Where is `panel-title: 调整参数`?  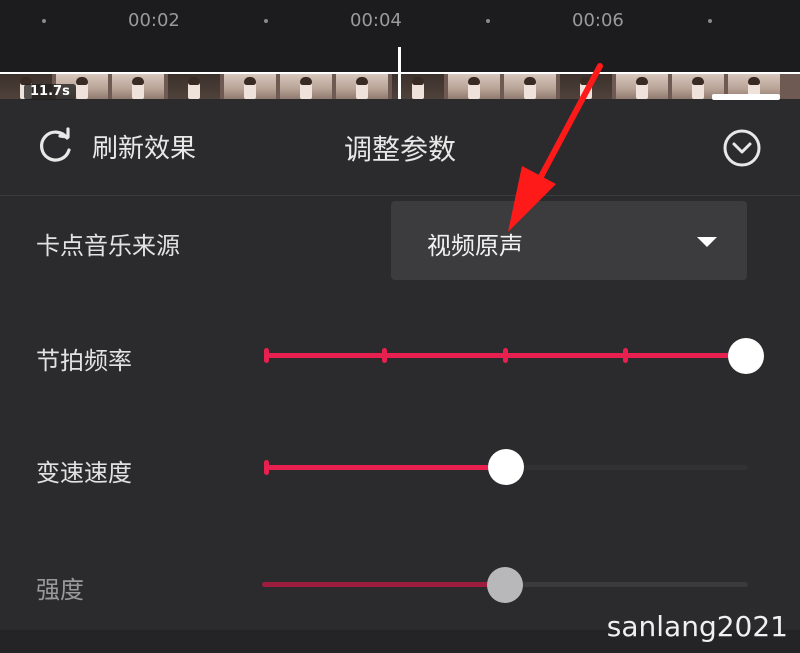 panel-title: 调整参数 is located at coordinates (399, 149).